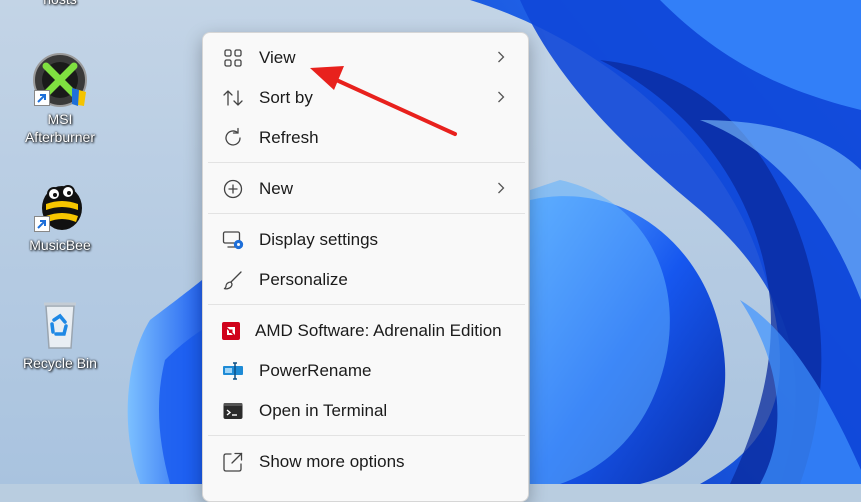  What do you see at coordinates (303, 279) in the screenshot?
I see `menu-item-label: Personalize` at bounding box center [303, 279].